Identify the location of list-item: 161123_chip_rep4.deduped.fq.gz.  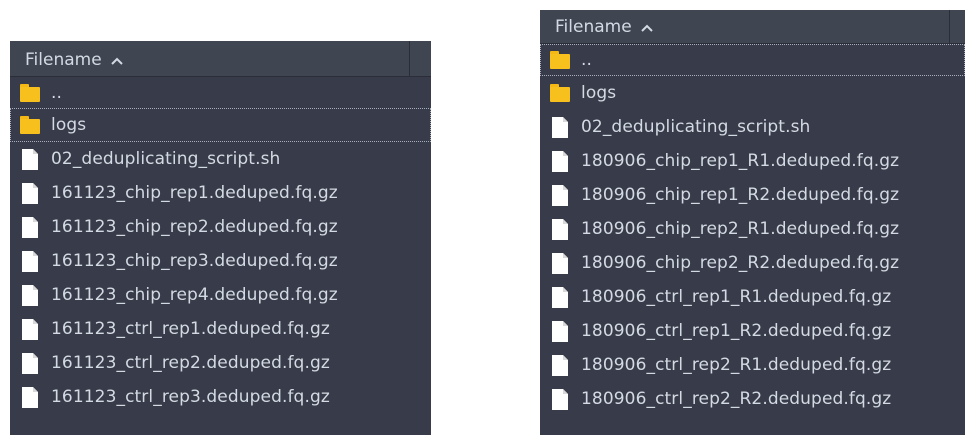
(220, 295).